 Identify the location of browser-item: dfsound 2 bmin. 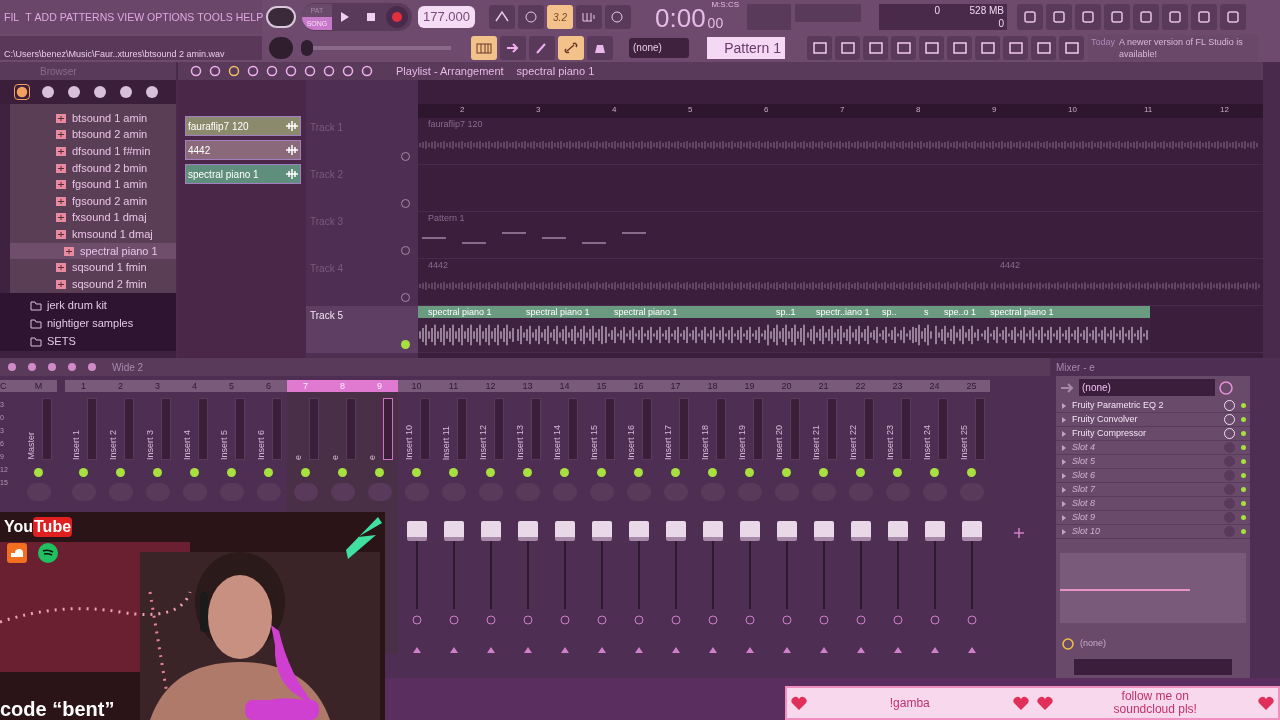
(93, 168).